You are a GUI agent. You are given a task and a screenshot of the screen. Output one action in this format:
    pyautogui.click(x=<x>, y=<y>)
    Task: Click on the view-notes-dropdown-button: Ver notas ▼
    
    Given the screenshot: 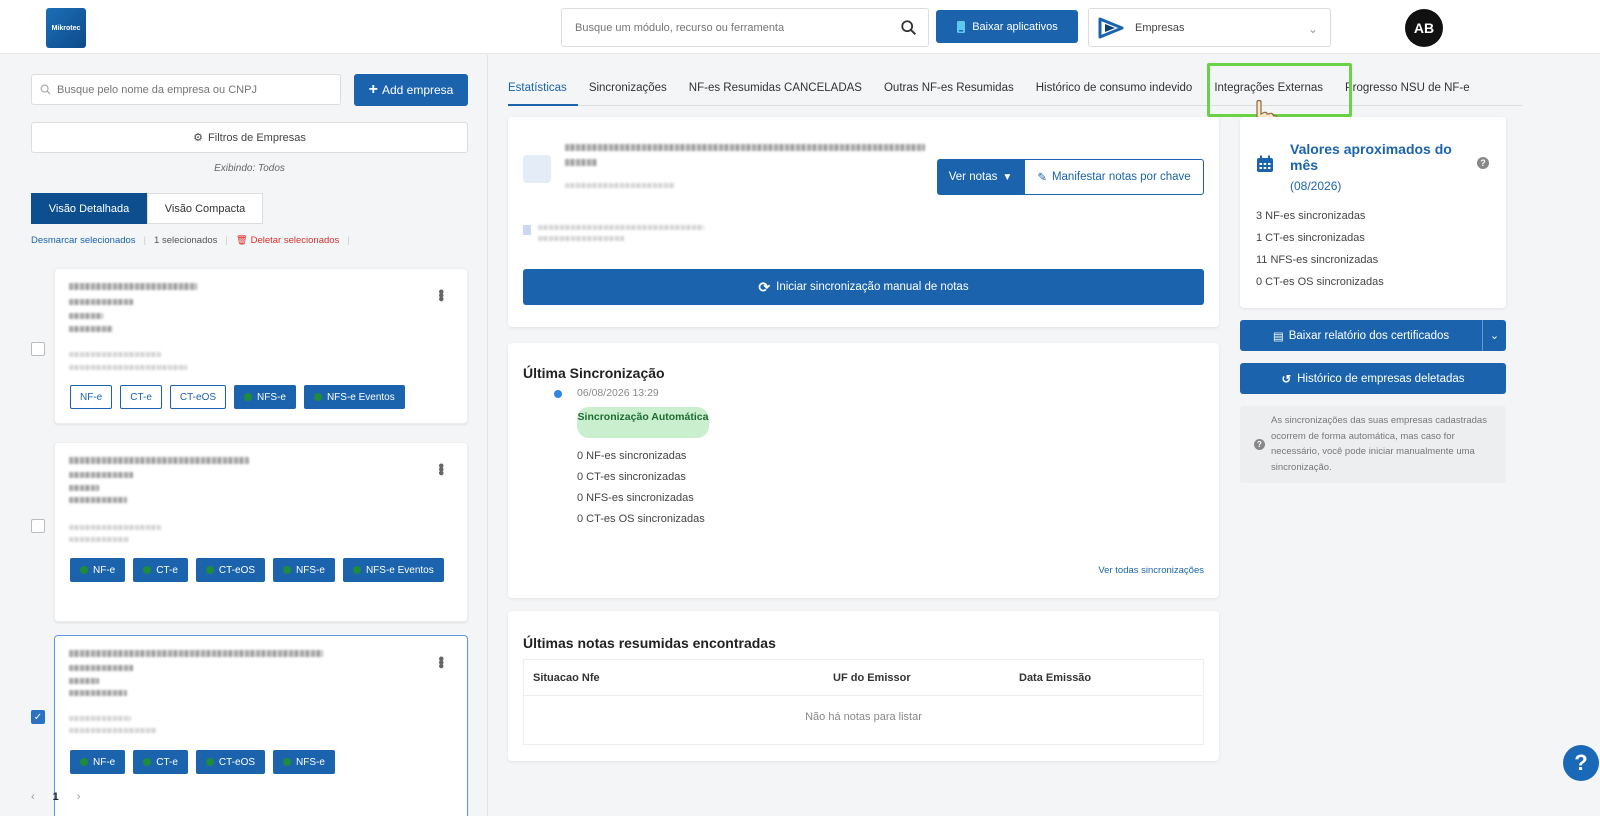 What is the action you would take?
    pyautogui.click(x=980, y=177)
    